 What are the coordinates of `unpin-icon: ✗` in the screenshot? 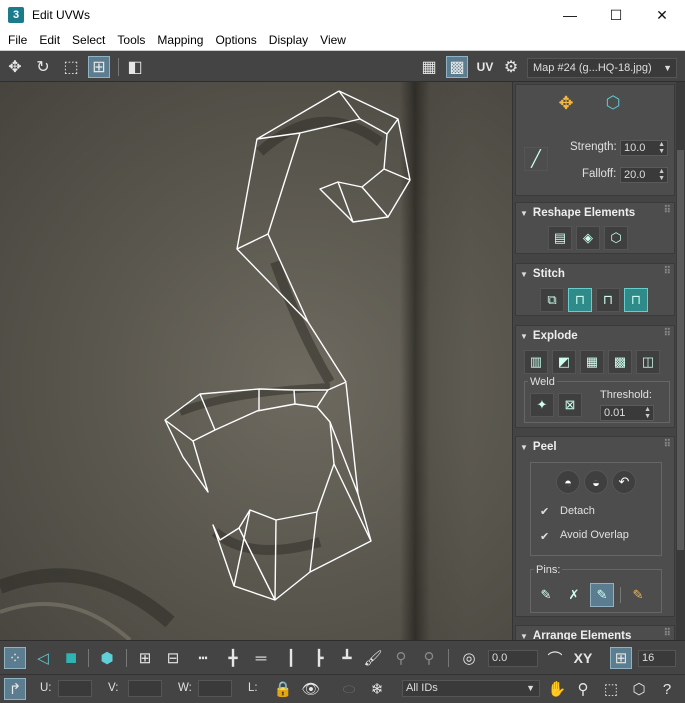 It's located at (574, 595).